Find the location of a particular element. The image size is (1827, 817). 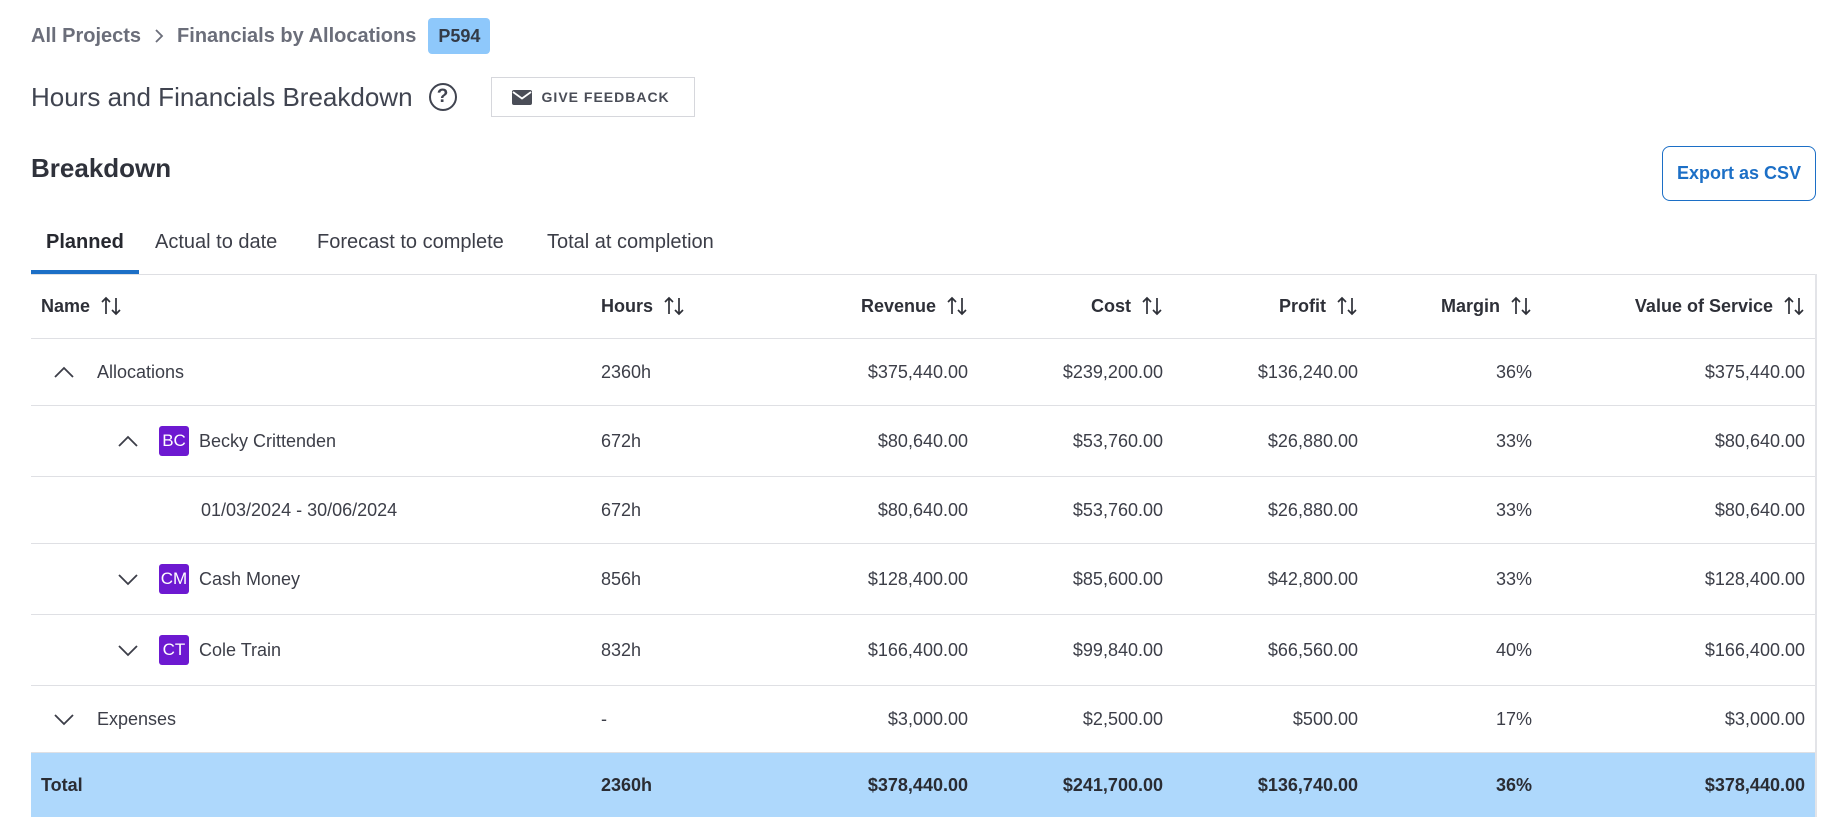

row-name: 01/03/2024 - 30/06/2024 is located at coordinates (299, 510).